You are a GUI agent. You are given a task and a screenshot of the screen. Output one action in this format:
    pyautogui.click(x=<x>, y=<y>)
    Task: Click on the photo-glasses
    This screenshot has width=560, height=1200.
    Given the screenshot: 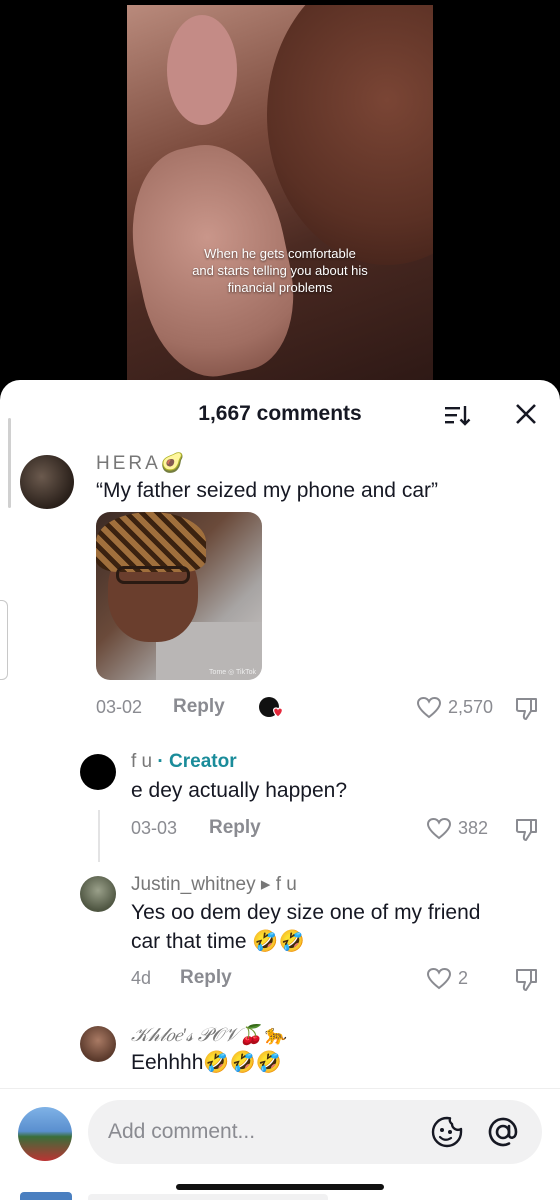 What is the action you would take?
    pyautogui.click(x=153, y=575)
    